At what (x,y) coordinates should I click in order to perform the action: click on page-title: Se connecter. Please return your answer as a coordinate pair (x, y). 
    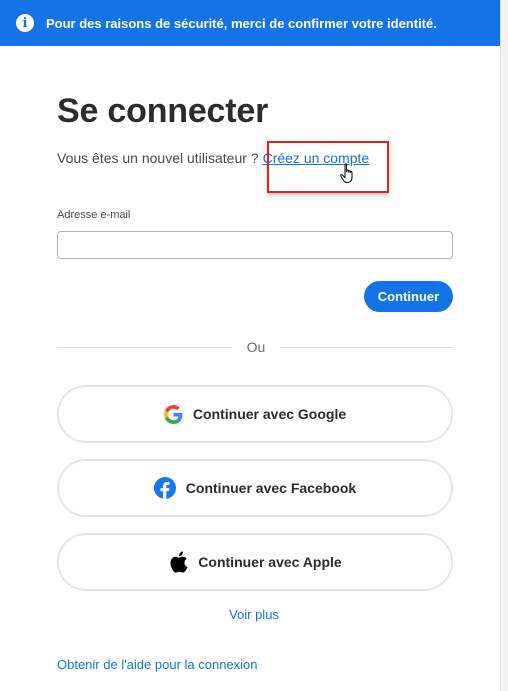
    Looking at the image, I should click on (163, 111).